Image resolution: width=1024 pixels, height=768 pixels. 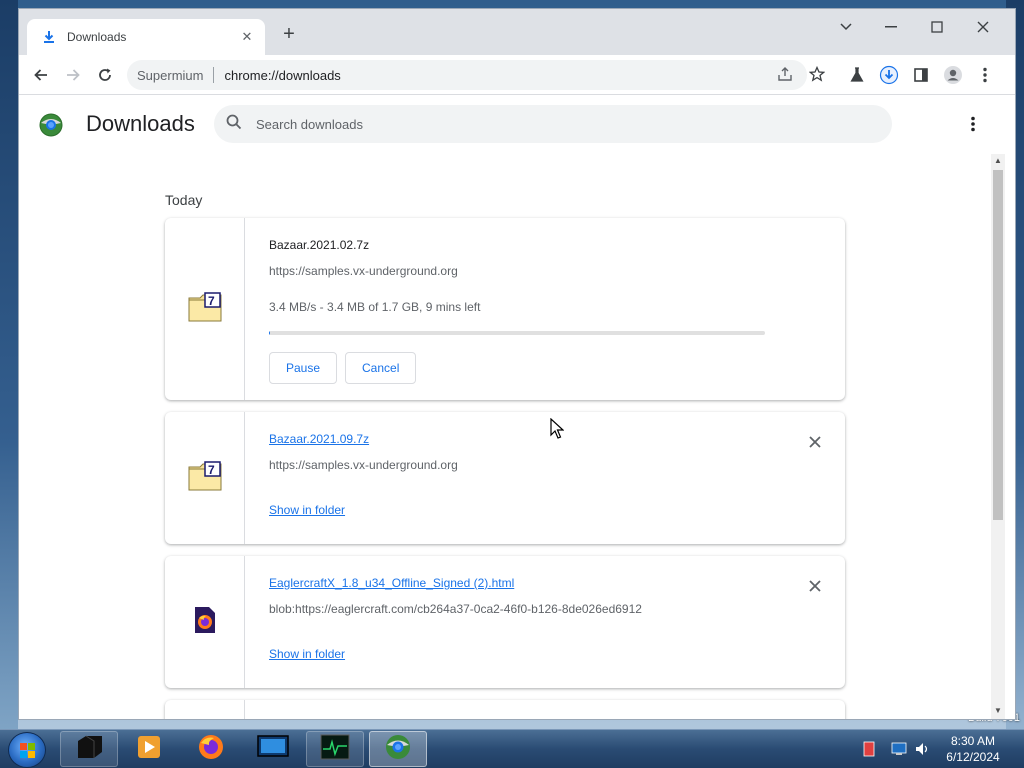 I want to click on page-title: Downloads, so click(x=140, y=123).